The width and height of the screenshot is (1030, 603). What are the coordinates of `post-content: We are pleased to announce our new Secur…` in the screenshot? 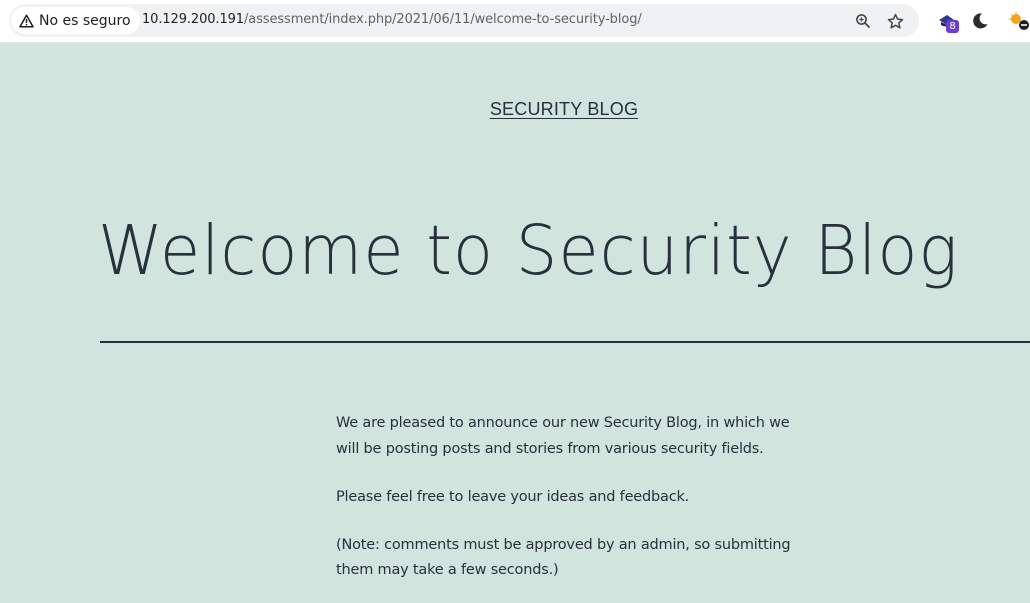 It's located at (566, 507).